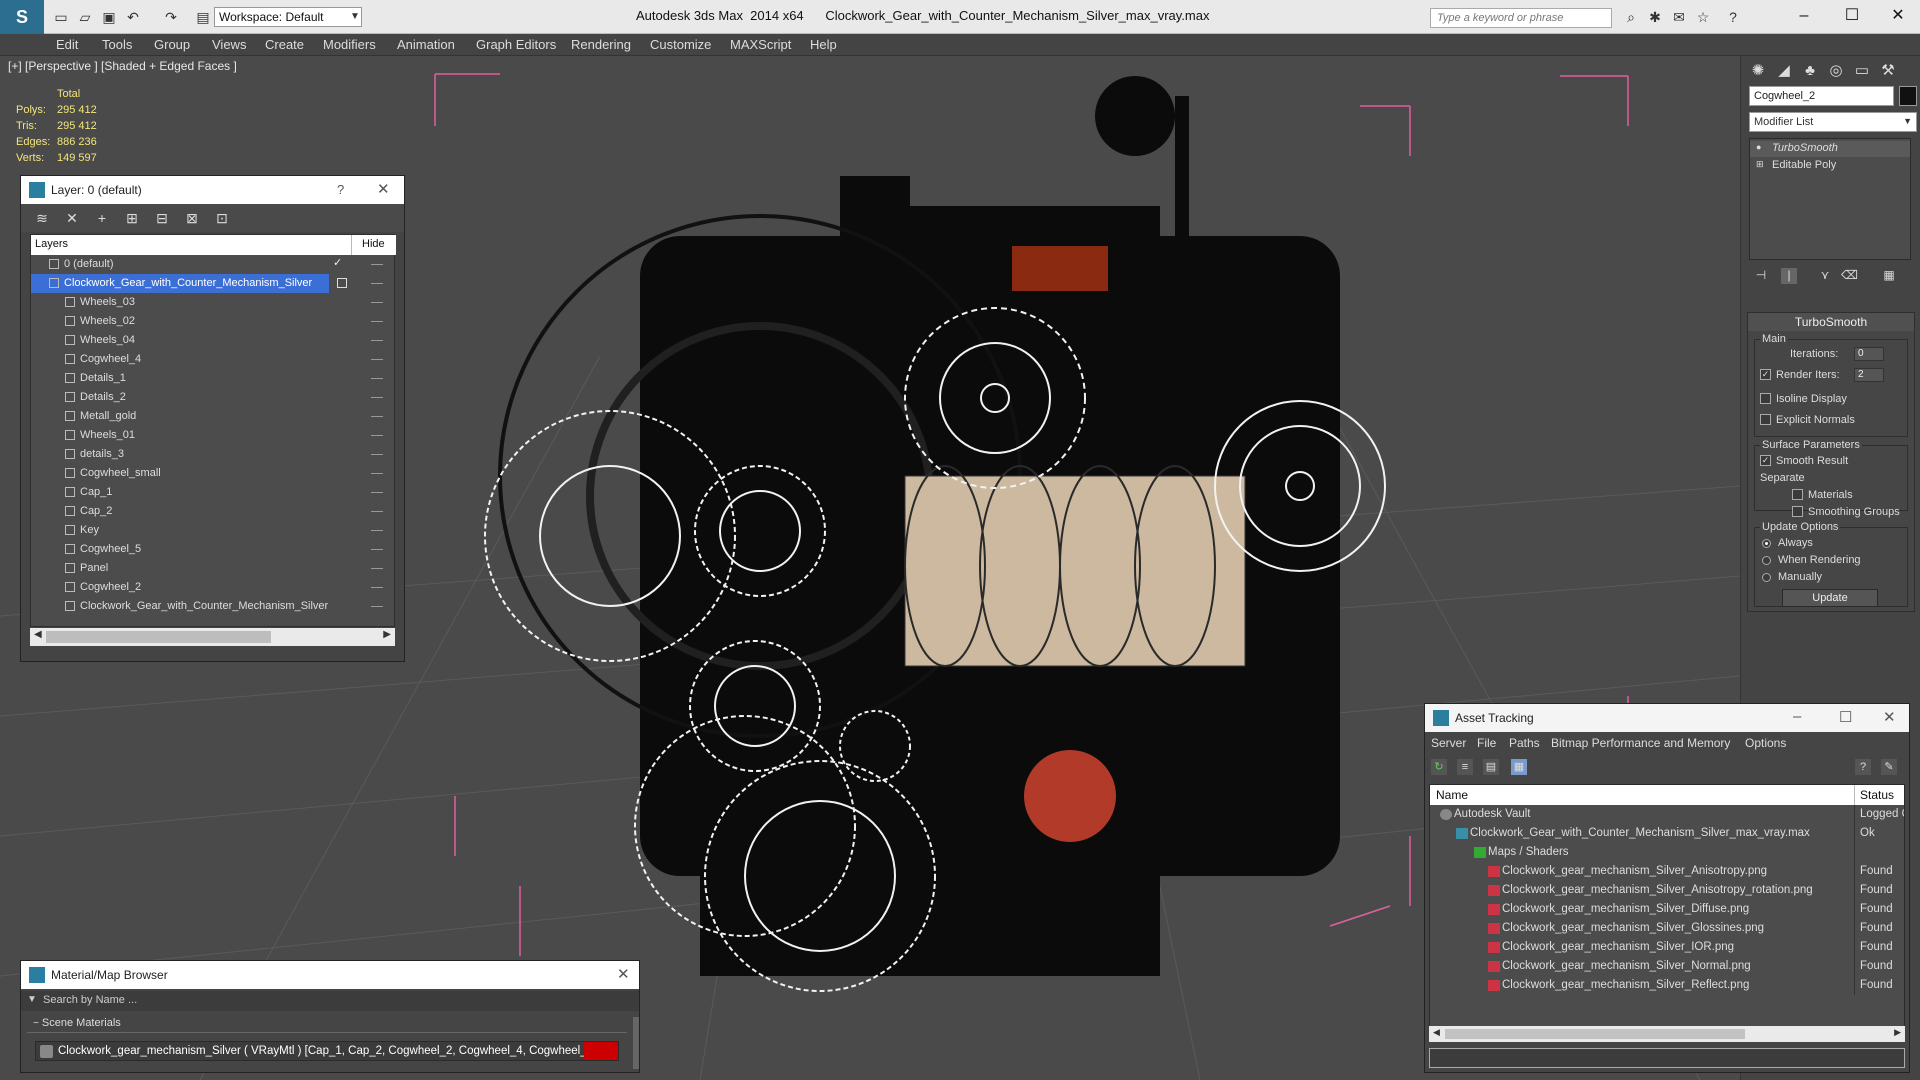 Image resolution: width=1920 pixels, height=1080 pixels. Describe the element at coordinates (1849, 276) in the screenshot. I see `remove-modifier-icon: ⌫` at that location.